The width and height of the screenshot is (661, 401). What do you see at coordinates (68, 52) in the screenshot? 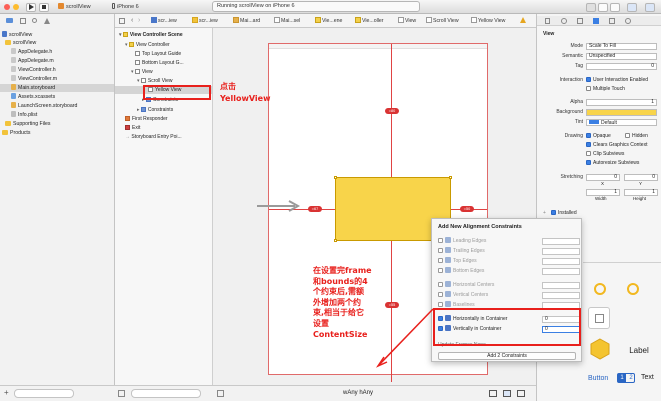
I see `nav-item-appdelegate-h: AppDelegate.h` at bounding box center [68, 52].